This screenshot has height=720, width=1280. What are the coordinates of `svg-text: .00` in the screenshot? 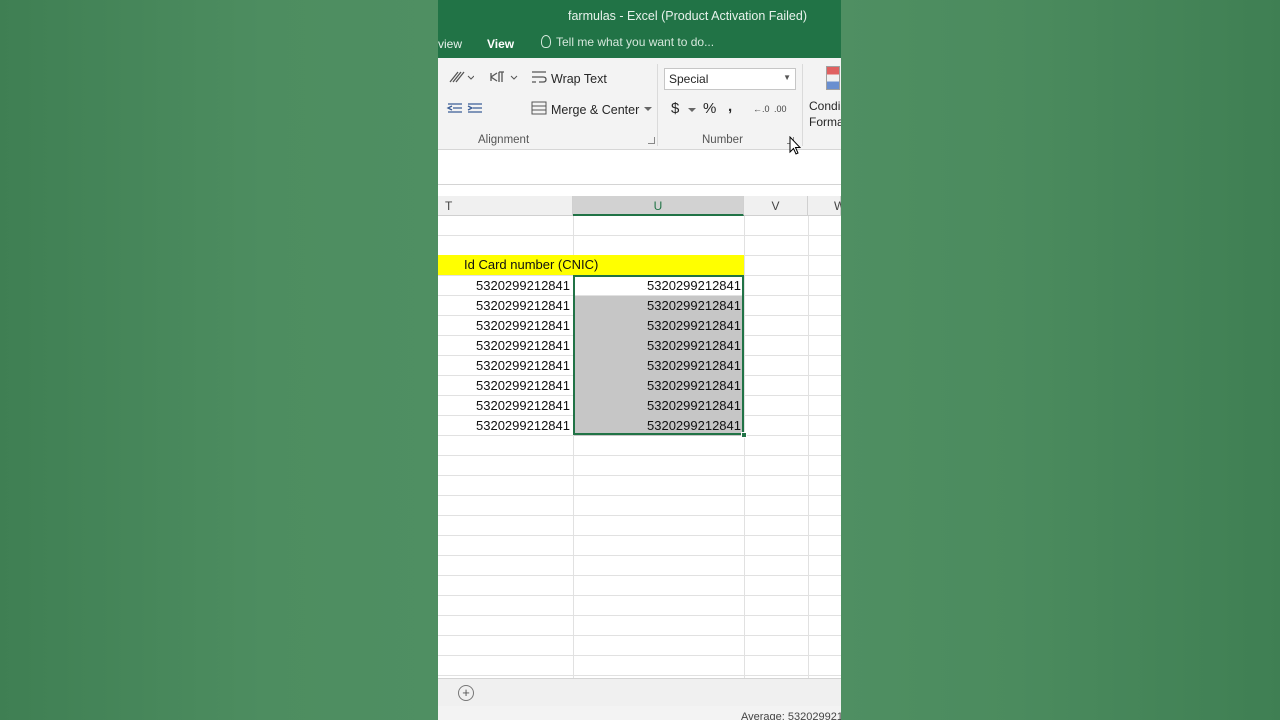 It's located at (780, 109).